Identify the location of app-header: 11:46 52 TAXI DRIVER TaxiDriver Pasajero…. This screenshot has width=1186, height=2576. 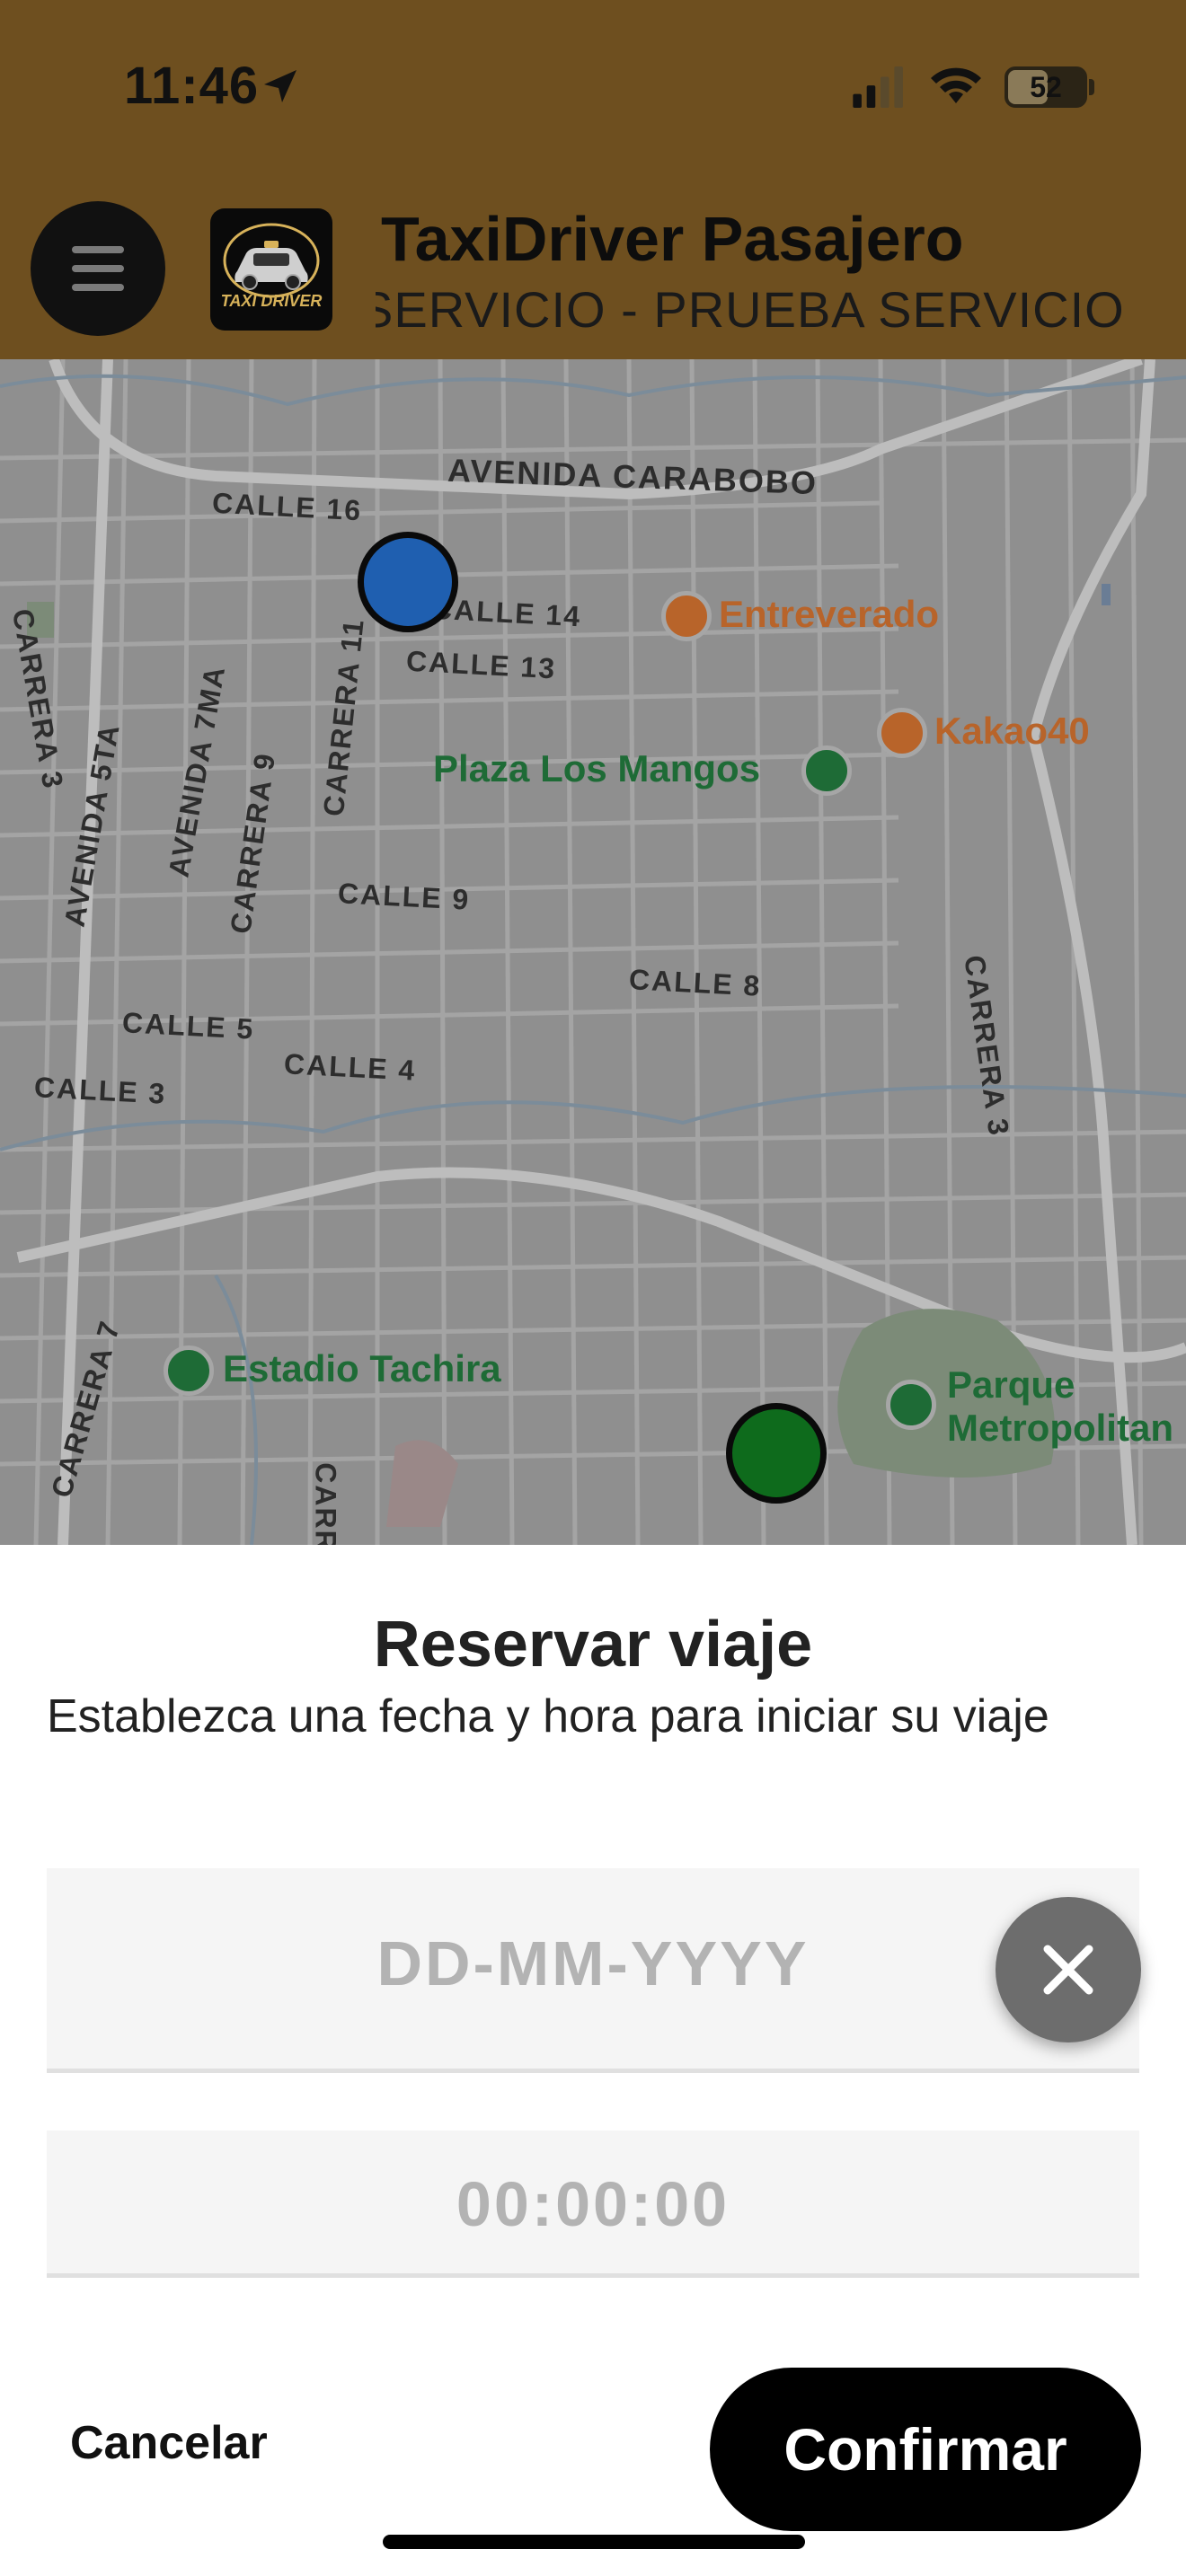
(593, 179).